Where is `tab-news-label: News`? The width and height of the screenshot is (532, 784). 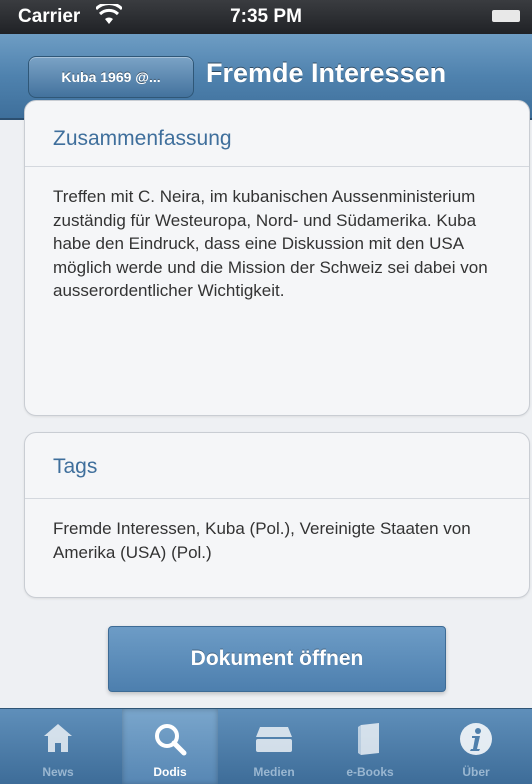
tab-news-label: News is located at coordinates (58, 772).